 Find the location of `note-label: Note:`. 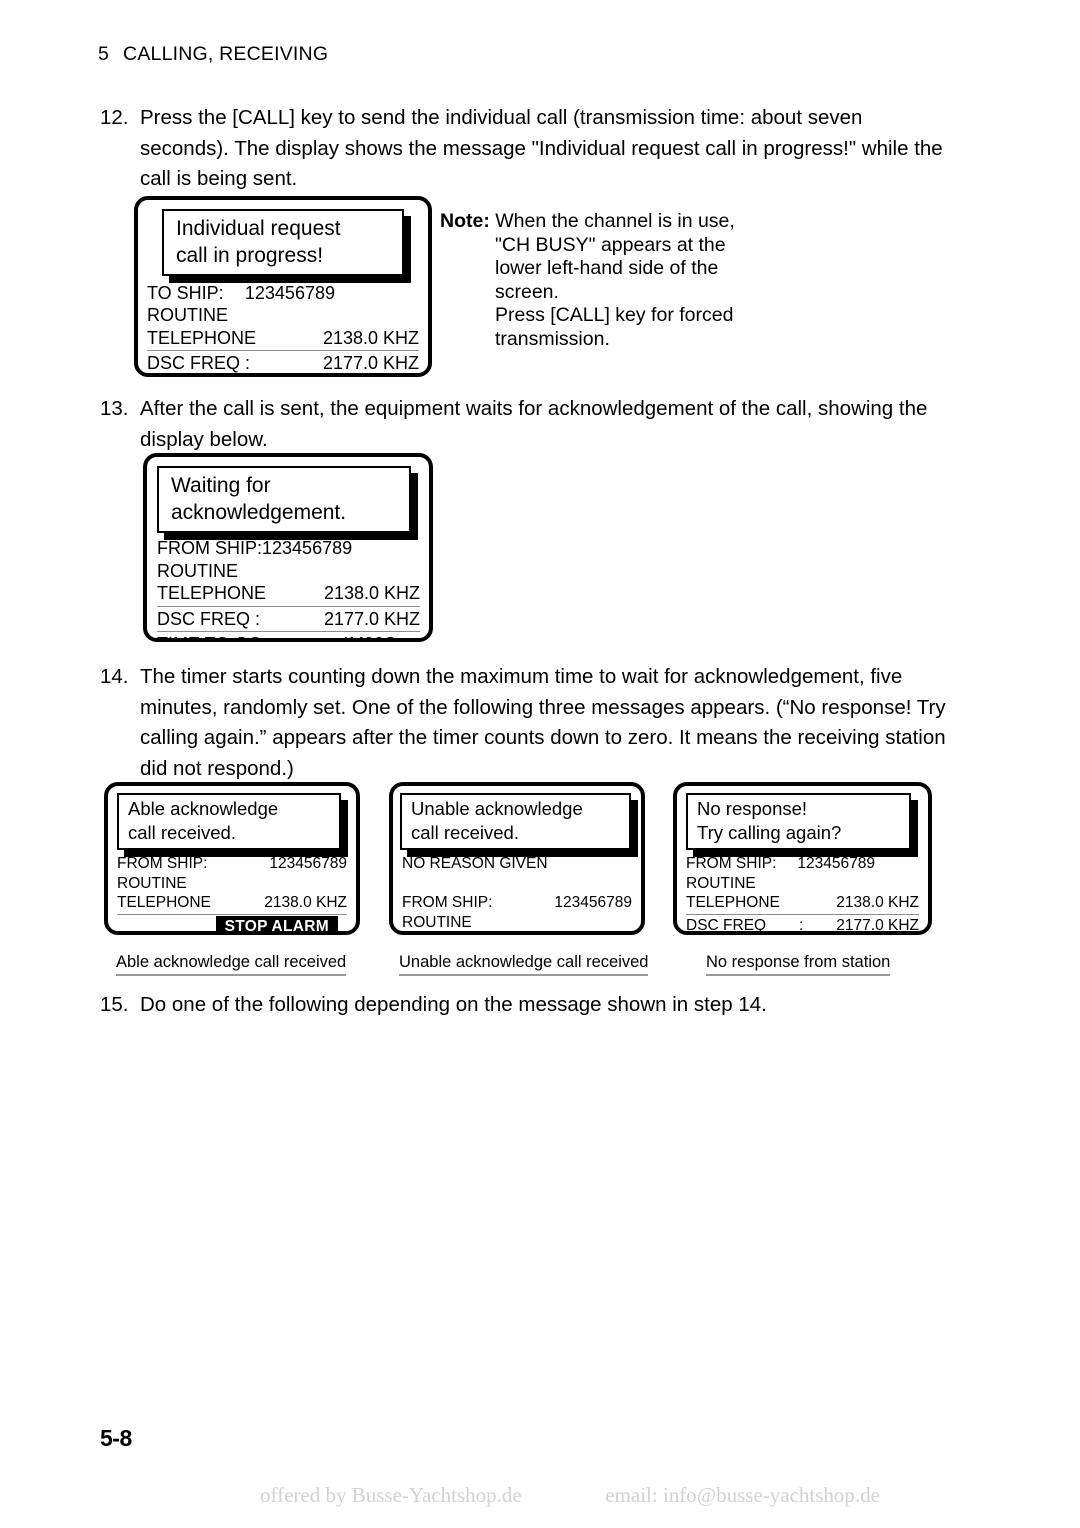

note-label: Note: is located at coordinates (465, 221).